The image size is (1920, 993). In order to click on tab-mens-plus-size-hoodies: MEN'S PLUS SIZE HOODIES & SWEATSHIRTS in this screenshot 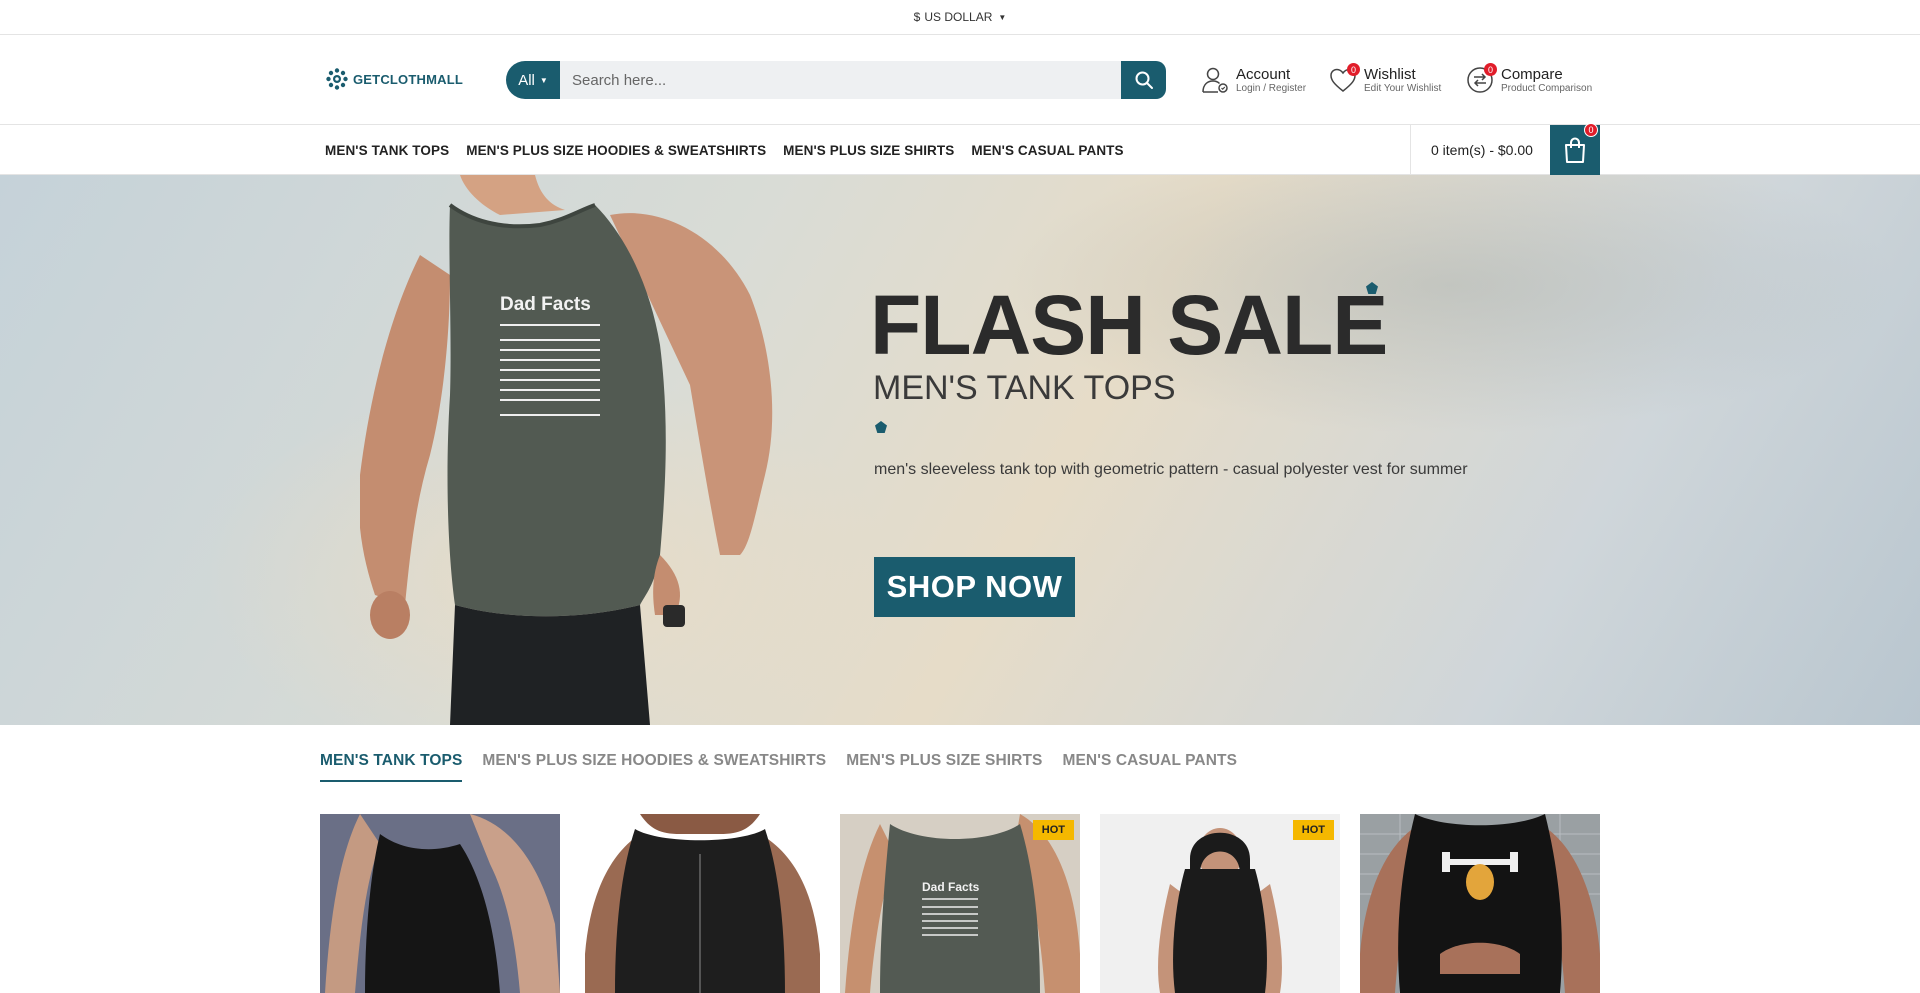, I will do `click(654, 767)`.